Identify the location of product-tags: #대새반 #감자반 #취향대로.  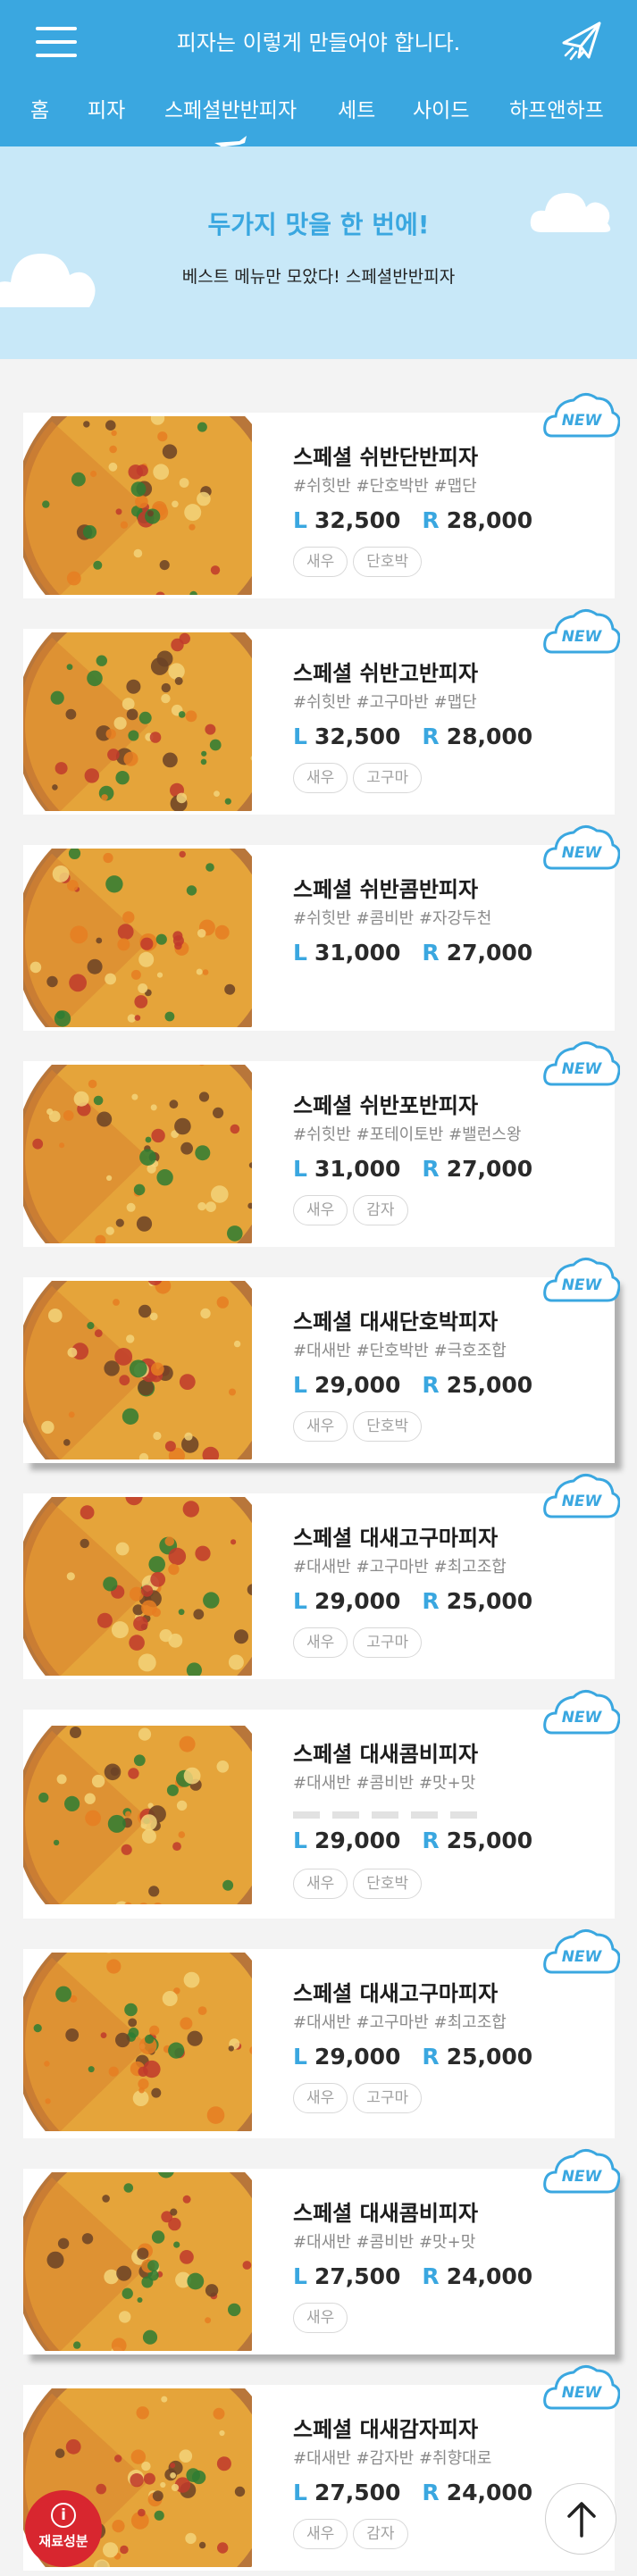
(392, 2459).